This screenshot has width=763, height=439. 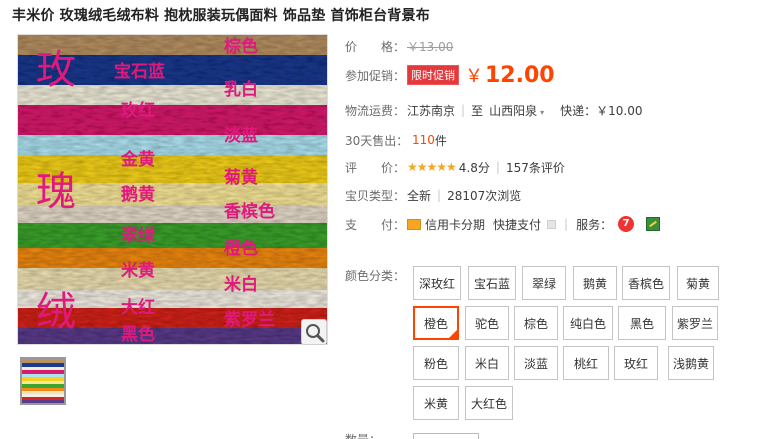 I want to click on color-option: 宝石蓝, so click(x=492, y=283).